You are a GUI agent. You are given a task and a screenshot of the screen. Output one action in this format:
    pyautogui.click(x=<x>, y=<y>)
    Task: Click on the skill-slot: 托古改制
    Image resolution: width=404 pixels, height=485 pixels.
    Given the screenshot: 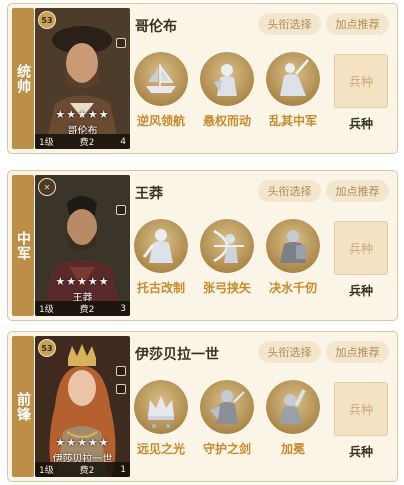 What is the action you would take?
    pyautogui.click(x=161, y=257)
    